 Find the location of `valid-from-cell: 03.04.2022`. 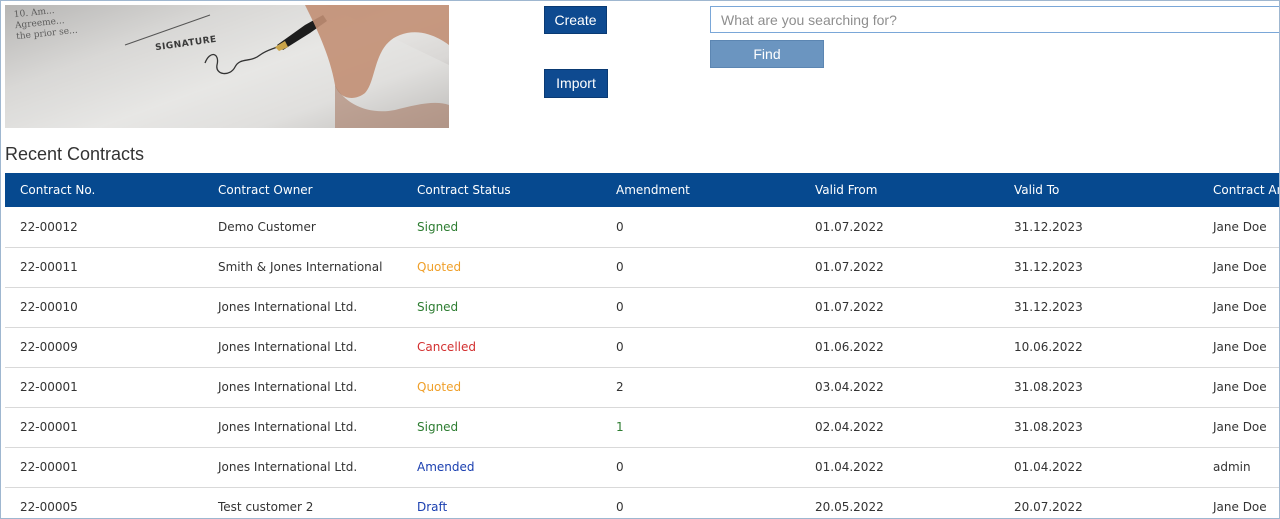

valid-from-cell: 03.04.2022 is located at coordinates (849, 387).